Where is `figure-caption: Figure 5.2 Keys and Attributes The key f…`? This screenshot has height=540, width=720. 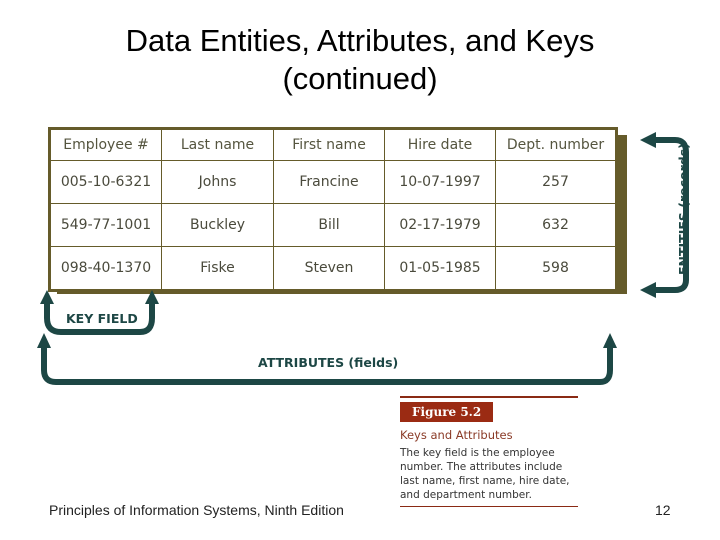
figure-caption: Figure 5.2 Keys and Attributes The key f… is located at coordinates (489, 451).